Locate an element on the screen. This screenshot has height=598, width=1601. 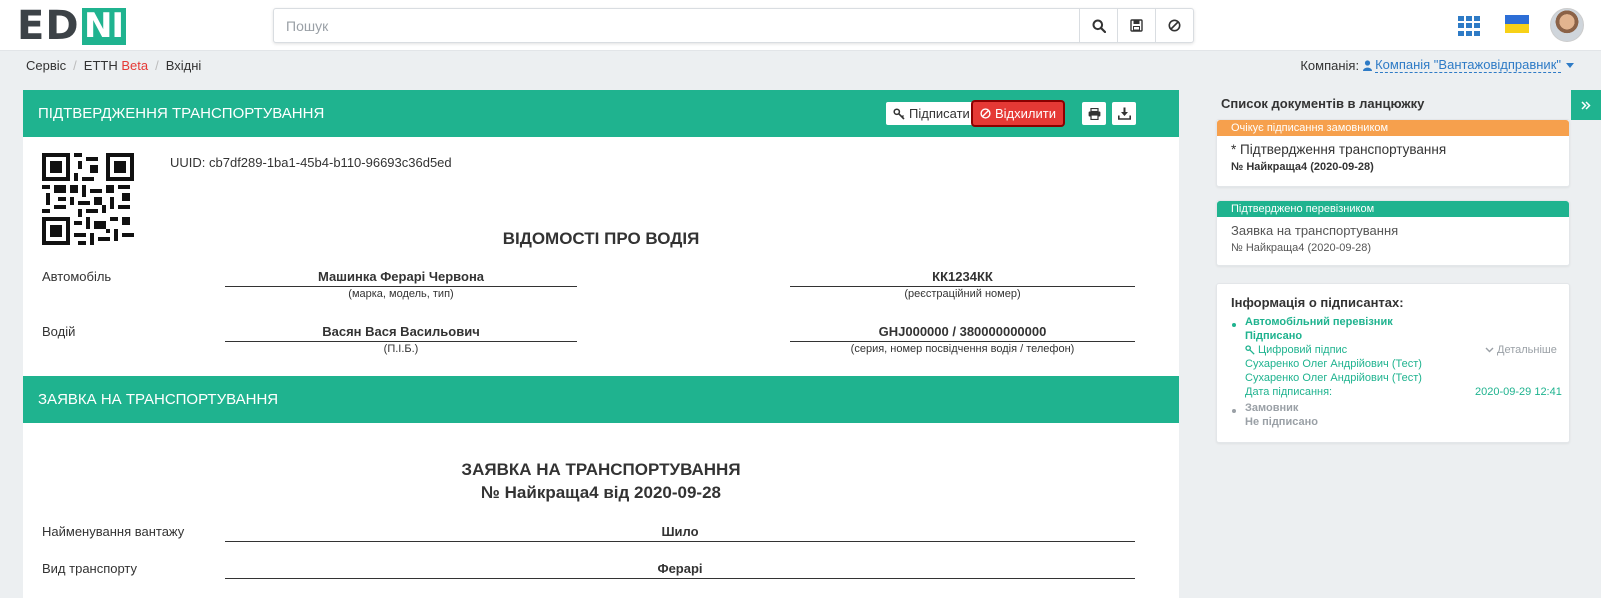
driver-hint: (П.І.Б.) is located at coordinates (401, 349).